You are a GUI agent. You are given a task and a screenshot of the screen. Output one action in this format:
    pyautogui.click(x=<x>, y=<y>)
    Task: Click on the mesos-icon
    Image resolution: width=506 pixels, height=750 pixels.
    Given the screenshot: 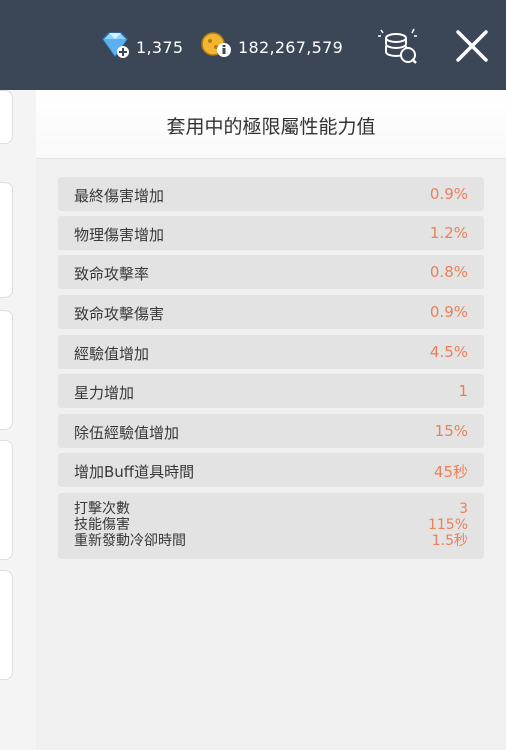 What is the action you would take?
    pyautogui.click(x=216, y=47)
    